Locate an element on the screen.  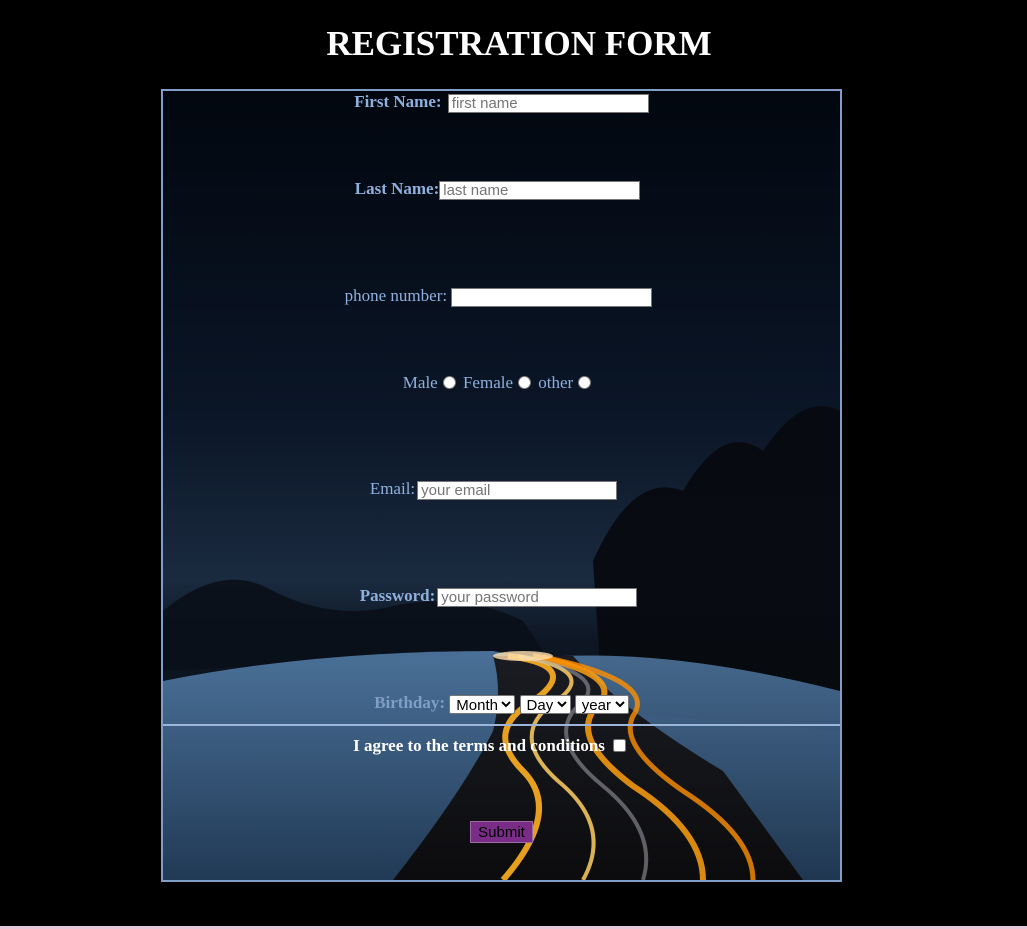
password-input is located at coordinates (537, 597).